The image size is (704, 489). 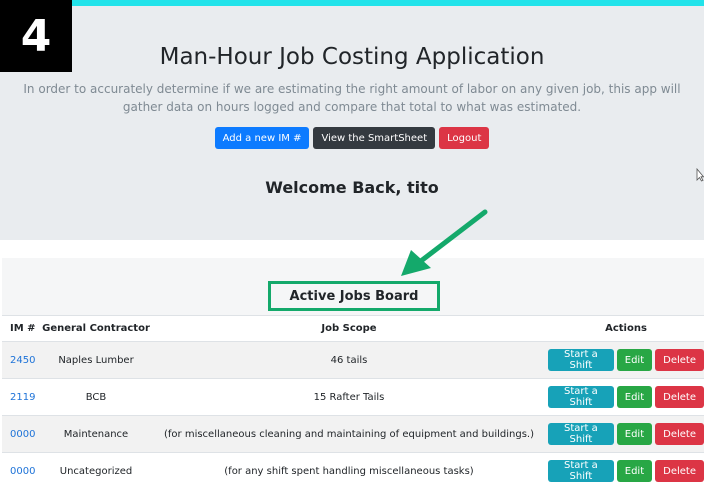 What do you see at coordinates (352, 187) in the screenshot?
I see `welcome-message: Welcome Back, tito` at bounding box center [352, 187].